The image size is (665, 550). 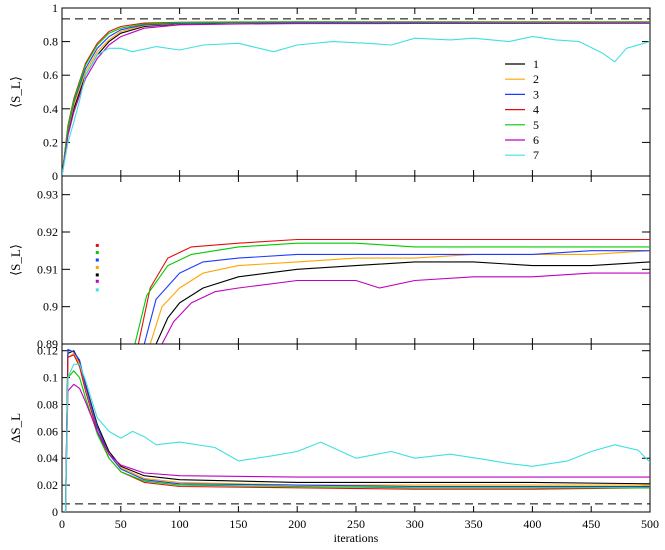 I want to click on legend-label-6: 6, so click(x=536, y=140).